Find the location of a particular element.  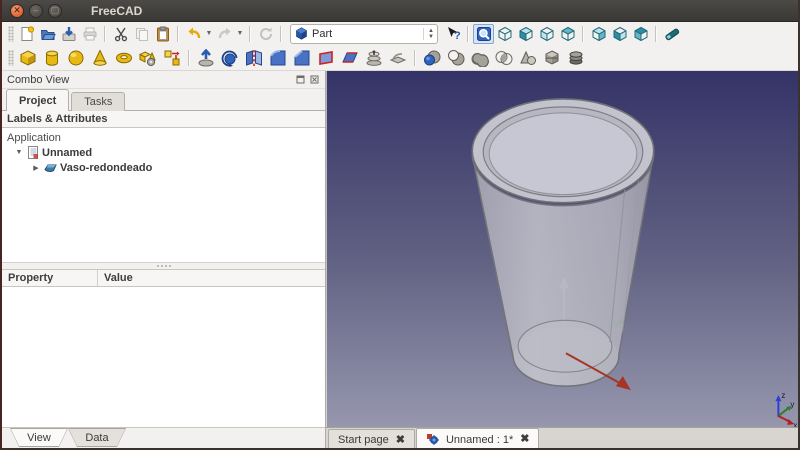

value-column-header: Value is located at coordinates (211, 278).